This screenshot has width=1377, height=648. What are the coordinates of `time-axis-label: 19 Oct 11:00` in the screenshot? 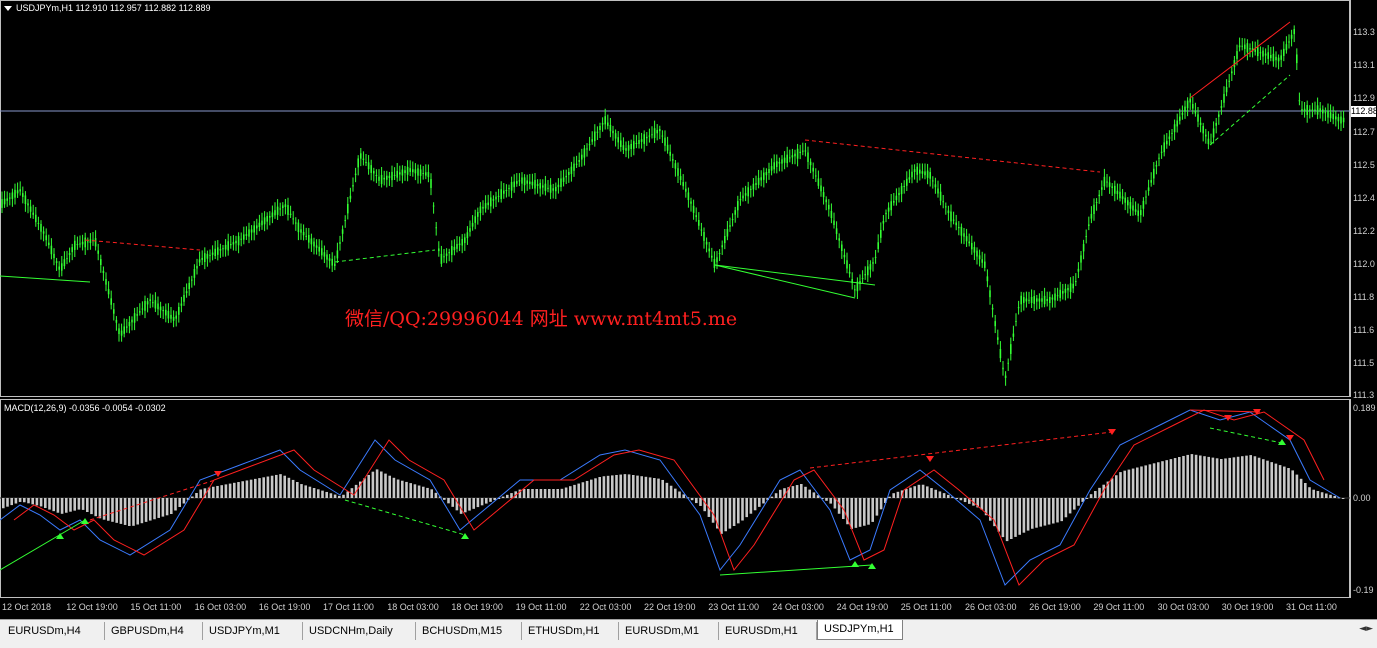 It's located at (541, 607).